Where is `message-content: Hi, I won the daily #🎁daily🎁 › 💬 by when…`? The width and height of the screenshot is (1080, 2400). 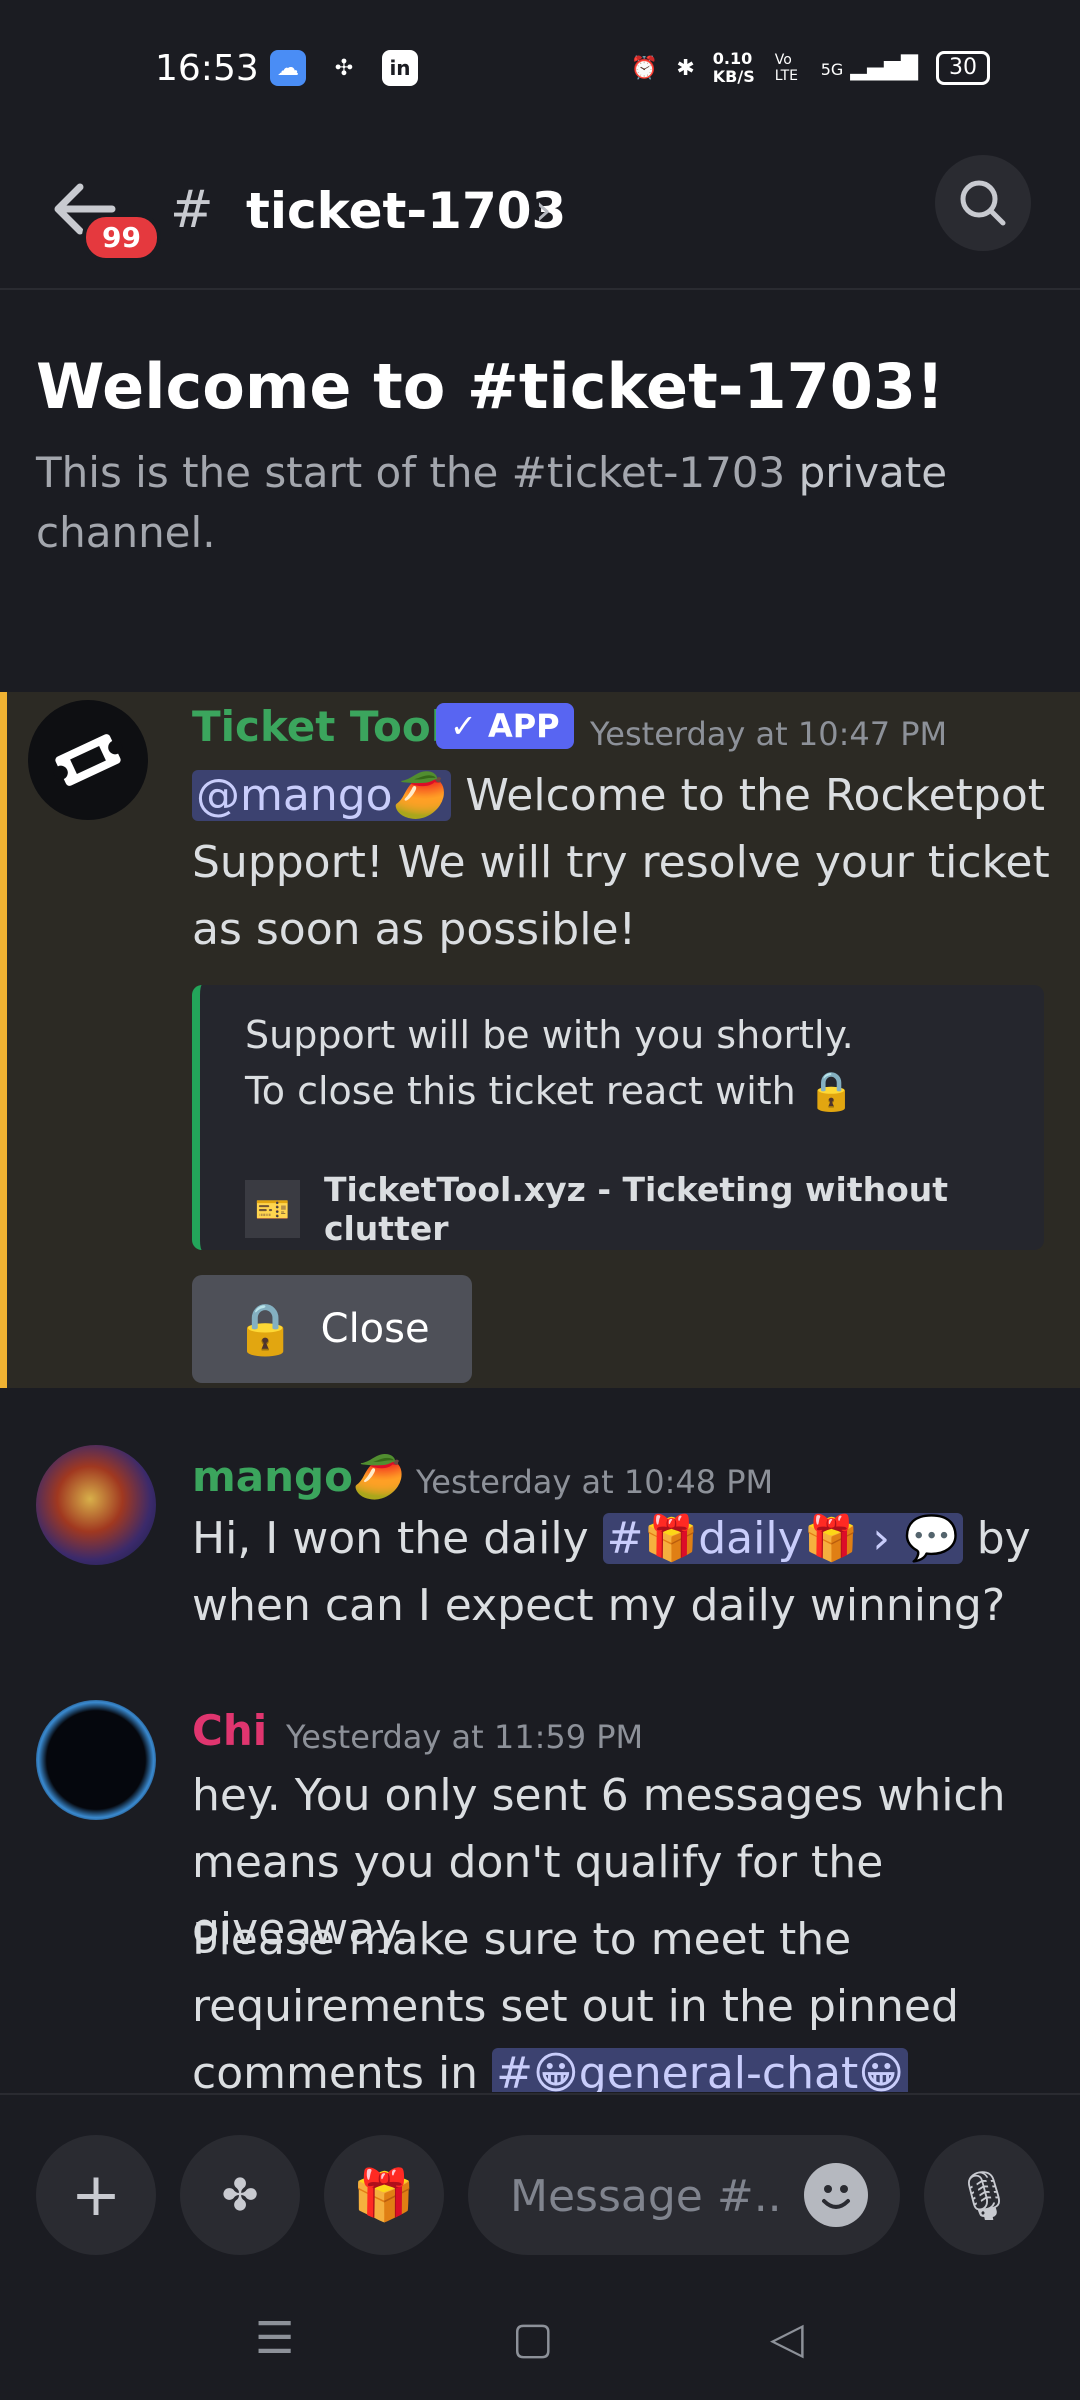 message-content: Hi, I won the daily #🎁daily🎁 › 💬 by when… is located at coordinates (617, 1572).